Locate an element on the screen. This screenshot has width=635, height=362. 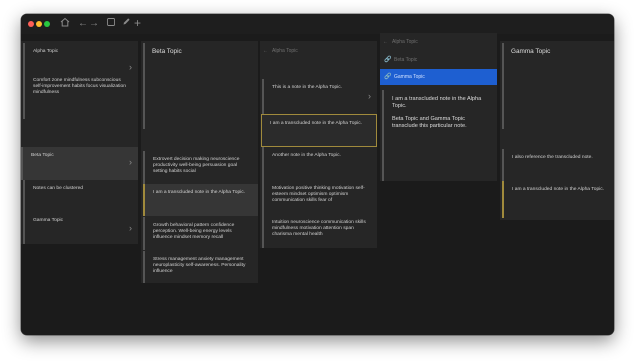
beta-topic-title: Beta Topic is located at coordinates (167, 51).